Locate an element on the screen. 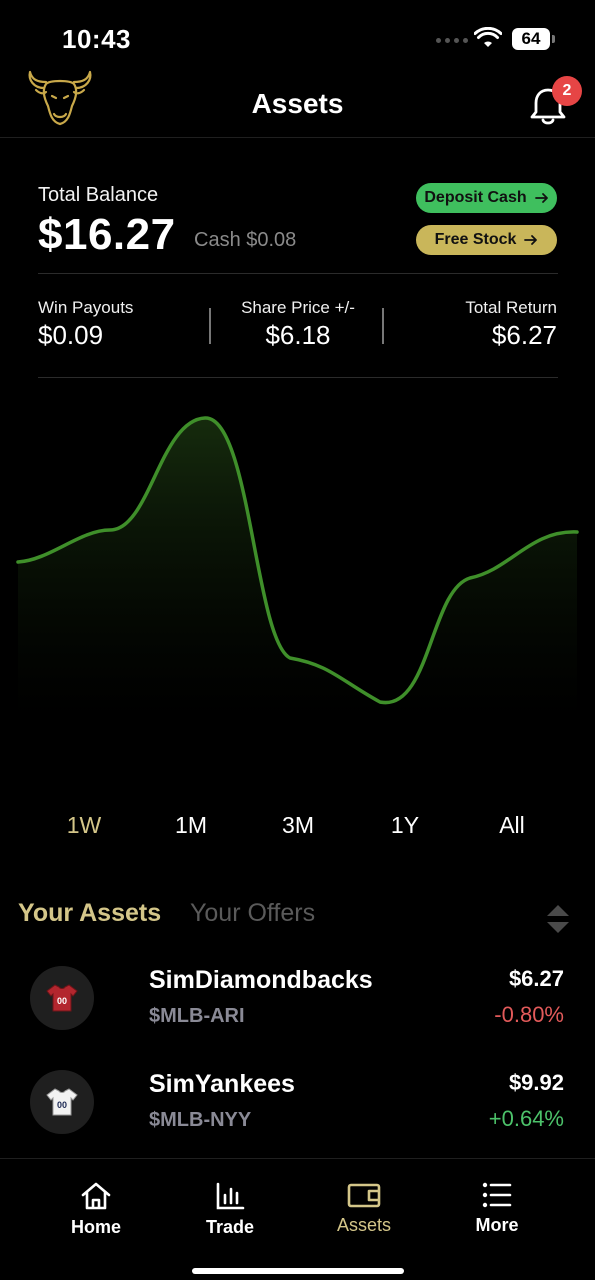 This screenshot has width=595, height=1280. nav-assets: Assets is located at coordinates (364, 1208).